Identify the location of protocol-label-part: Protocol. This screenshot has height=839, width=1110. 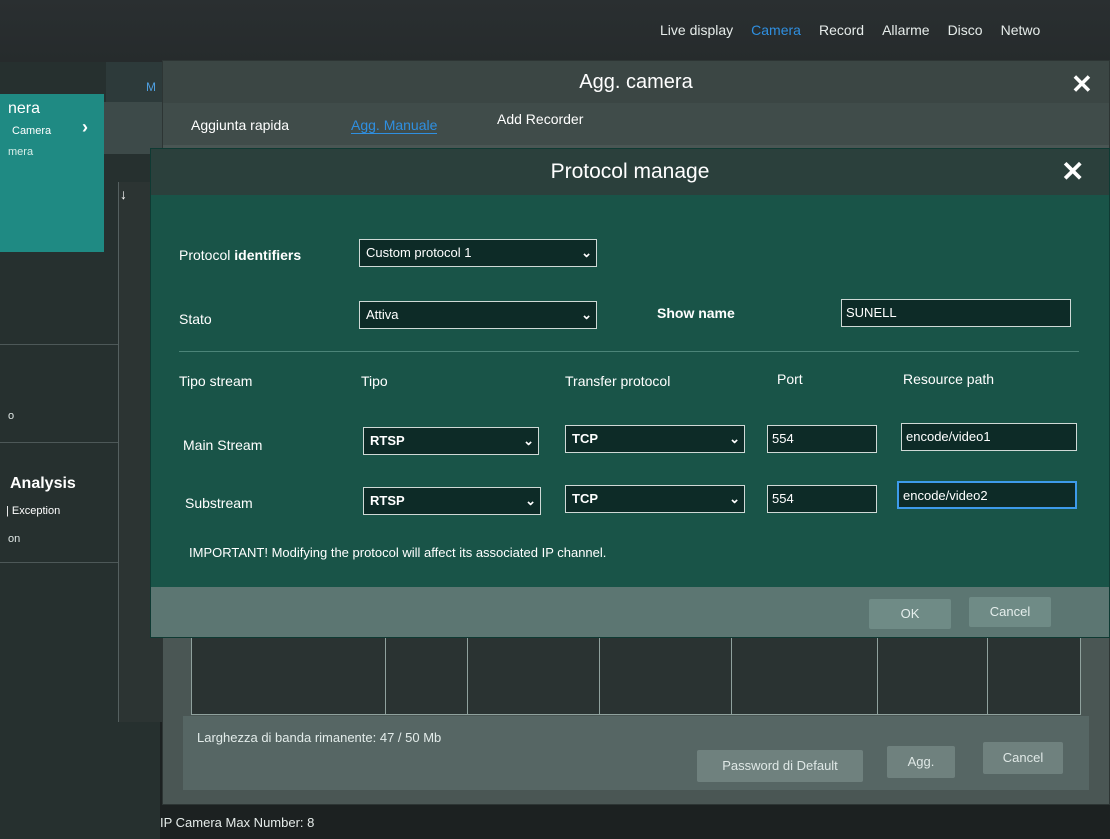
(207, 255).